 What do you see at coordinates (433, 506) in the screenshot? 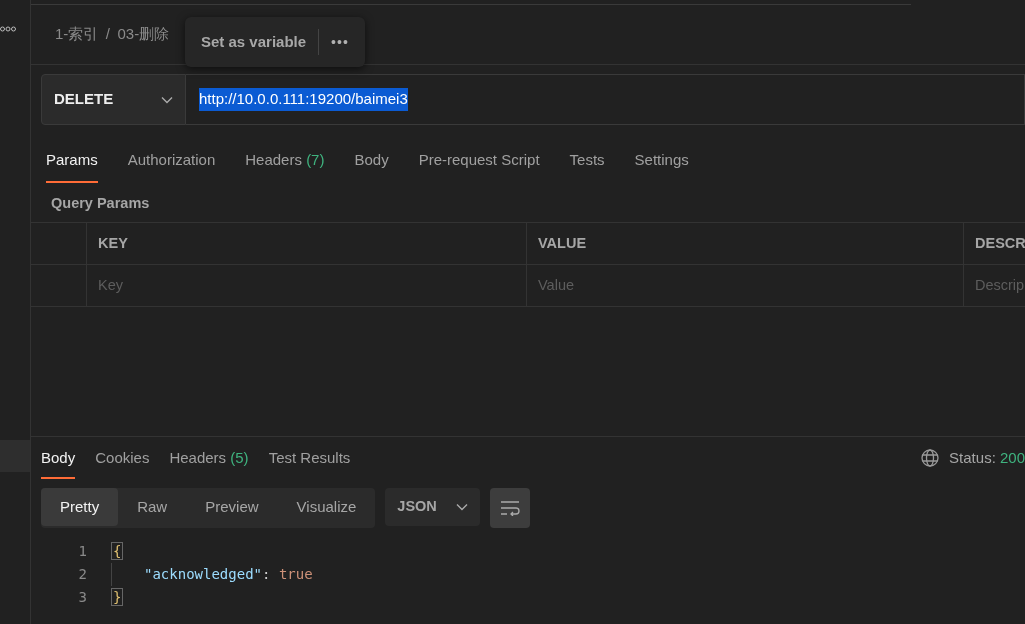
I see `format-dropdown: JSON` at bounding box center [433, 506].